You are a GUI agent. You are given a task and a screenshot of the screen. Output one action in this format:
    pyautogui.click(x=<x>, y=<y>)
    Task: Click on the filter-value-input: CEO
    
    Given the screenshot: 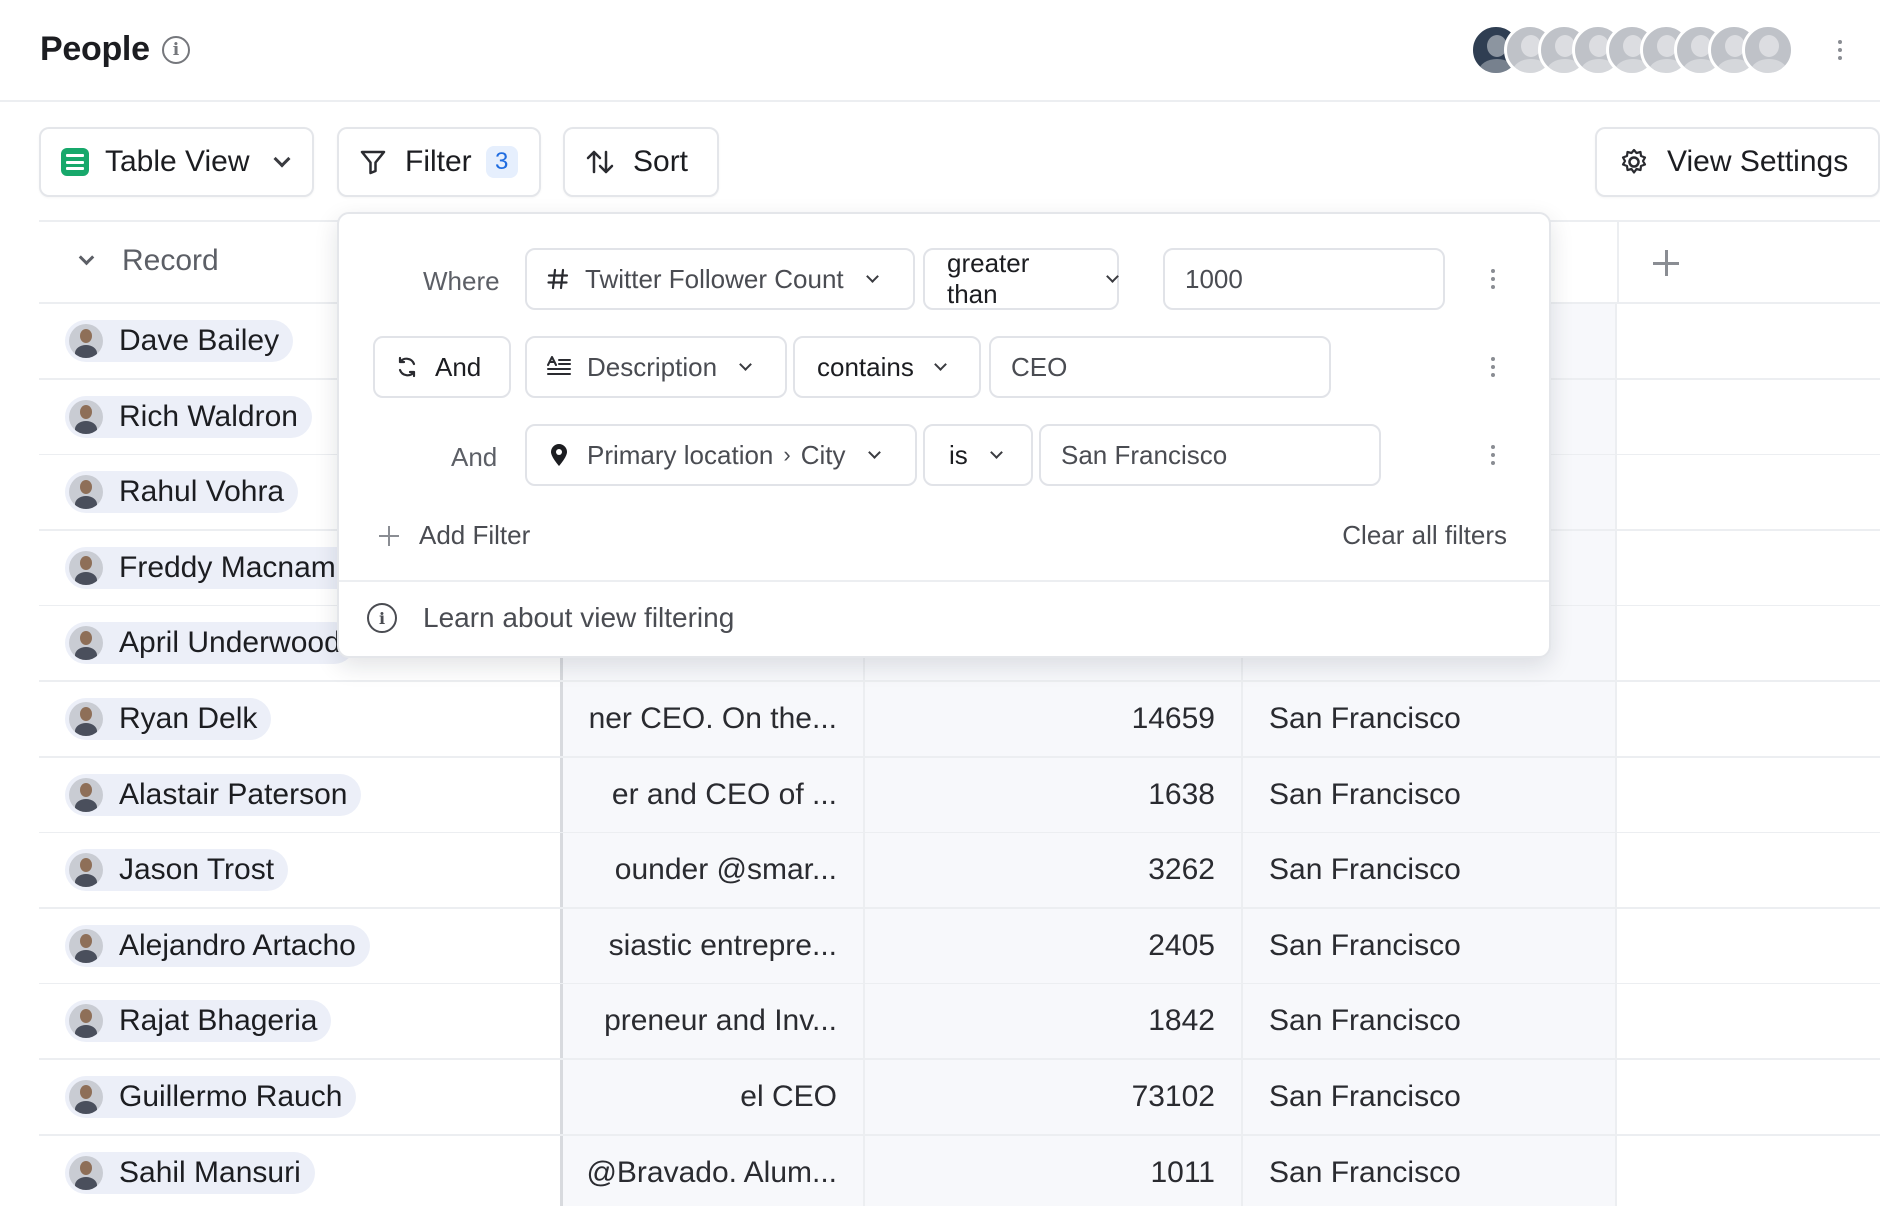 What is the action you would take?
    pyautogui.click(x=1160, y=367)
    